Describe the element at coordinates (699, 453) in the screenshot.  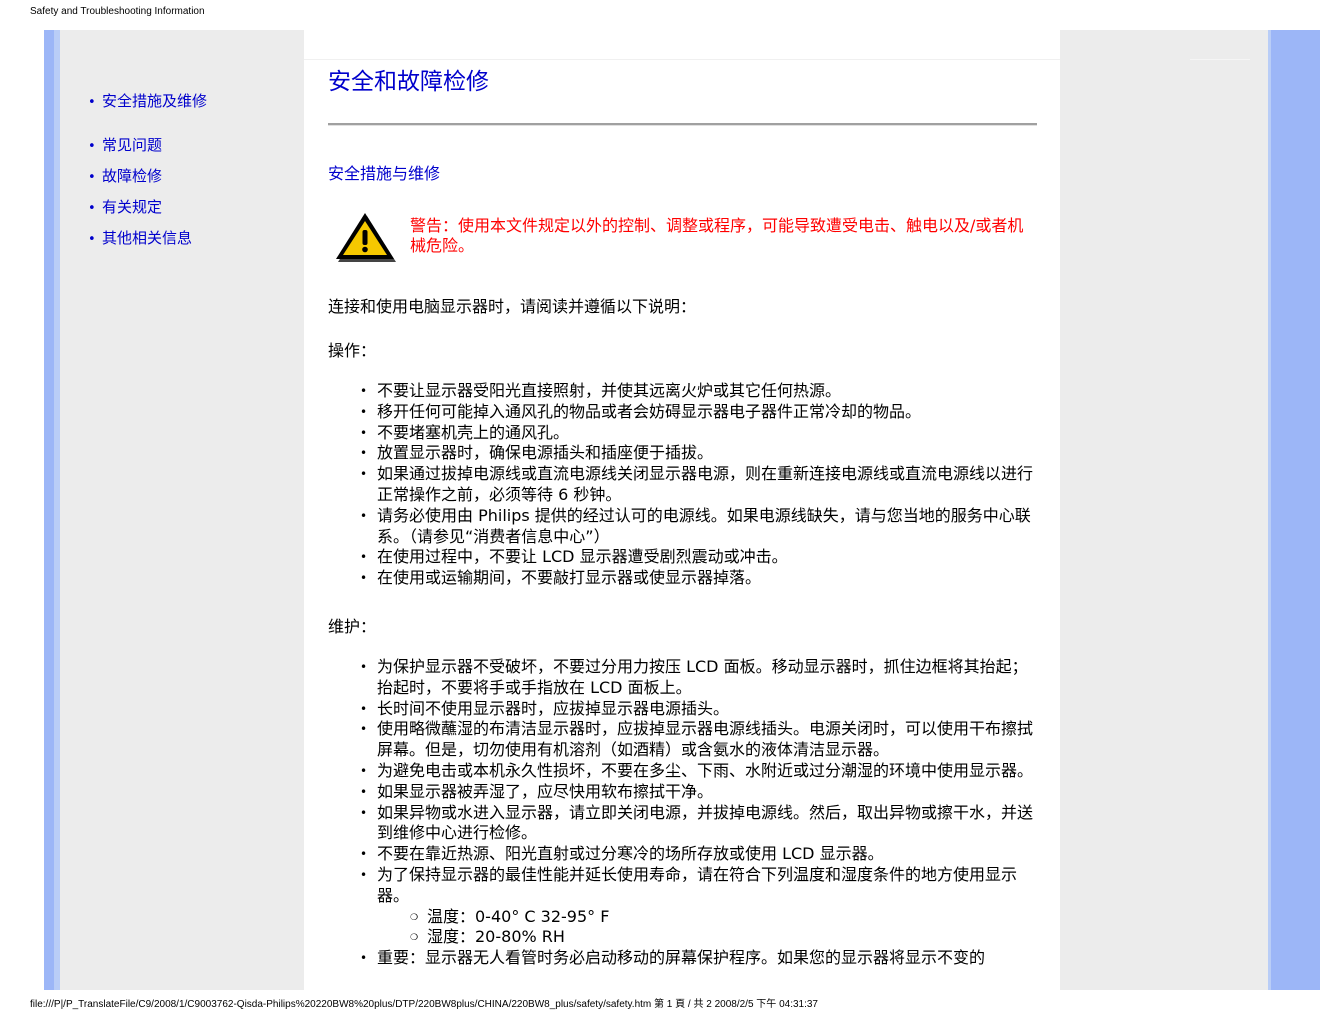
I see `list-item: 放置显示器时，确保电源插头和插座便于插拔。` at that location.